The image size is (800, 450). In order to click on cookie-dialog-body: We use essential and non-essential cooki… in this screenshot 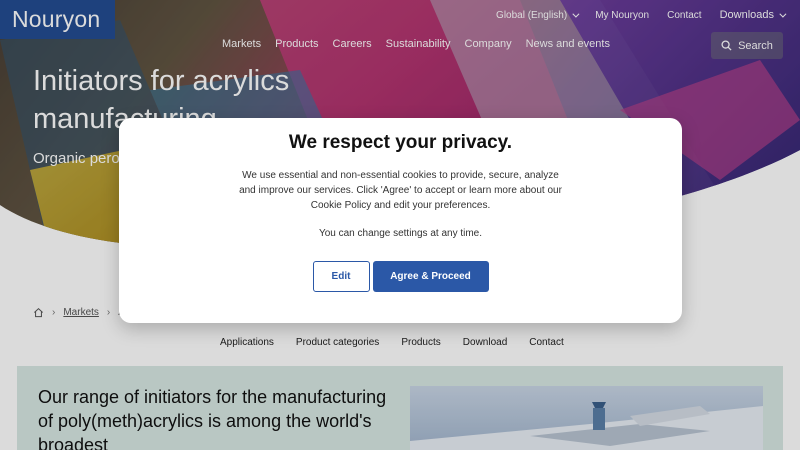, I will do `click(400, 190)`.